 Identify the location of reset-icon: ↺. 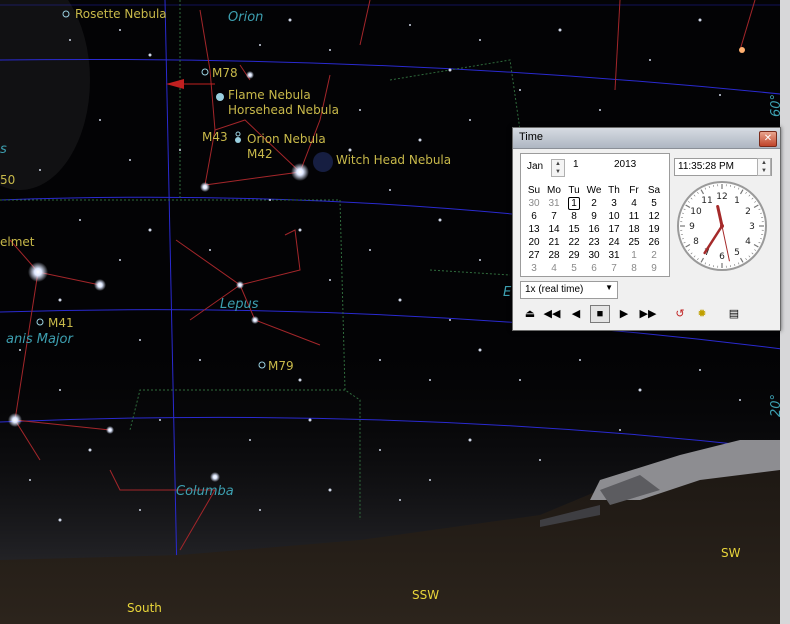
(680, 314).